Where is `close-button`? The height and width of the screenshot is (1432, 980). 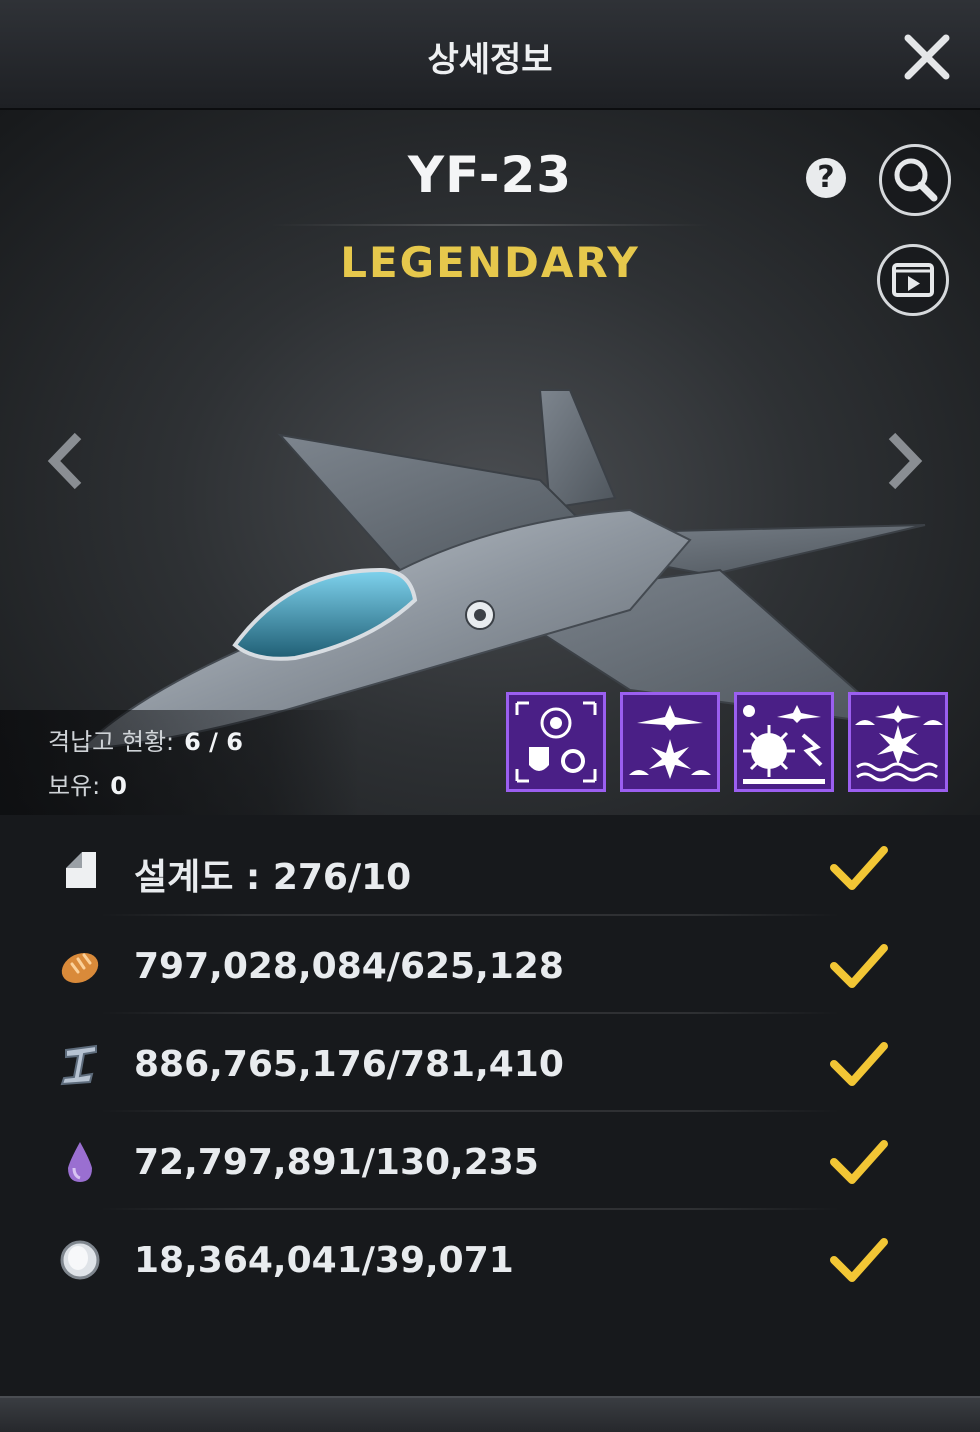 close-button is located at coordinates (927, 57).